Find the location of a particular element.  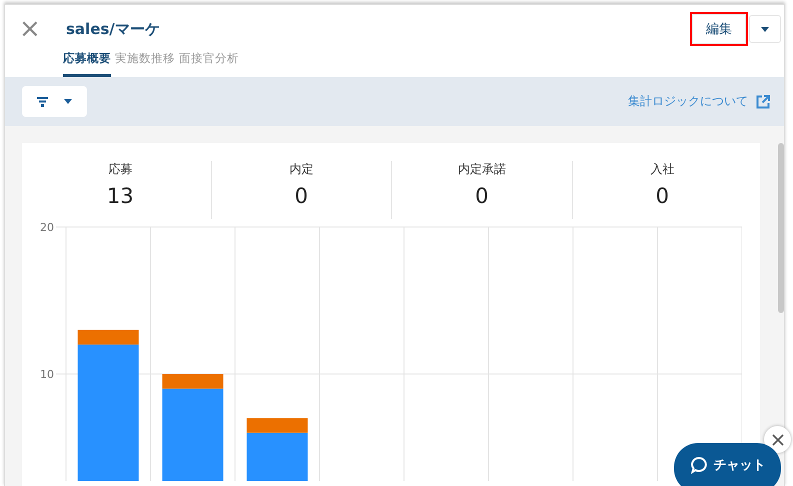

dropdown-button is located at coordinates (765, 29).